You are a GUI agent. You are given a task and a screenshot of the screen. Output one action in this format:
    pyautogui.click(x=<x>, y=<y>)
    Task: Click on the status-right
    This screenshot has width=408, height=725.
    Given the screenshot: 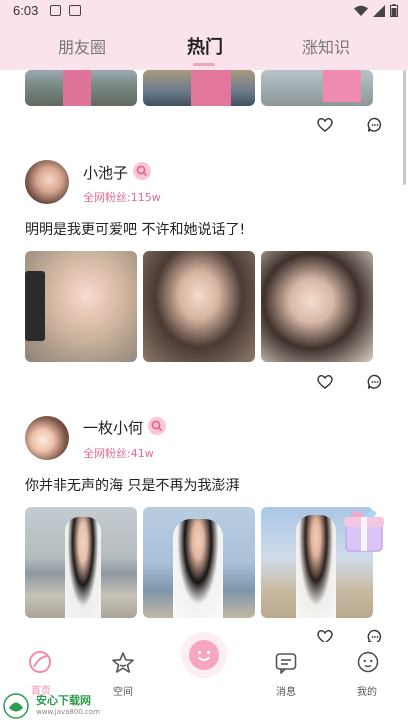 What is the action you would take?
    pyautogui.click(x=376, y=10)
    